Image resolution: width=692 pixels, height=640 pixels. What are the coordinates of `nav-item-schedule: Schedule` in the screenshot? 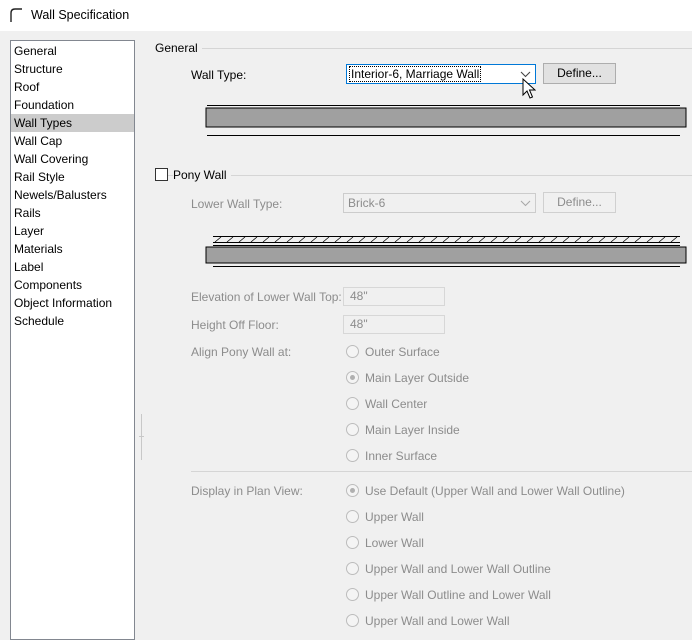 It's located at (72, 321).